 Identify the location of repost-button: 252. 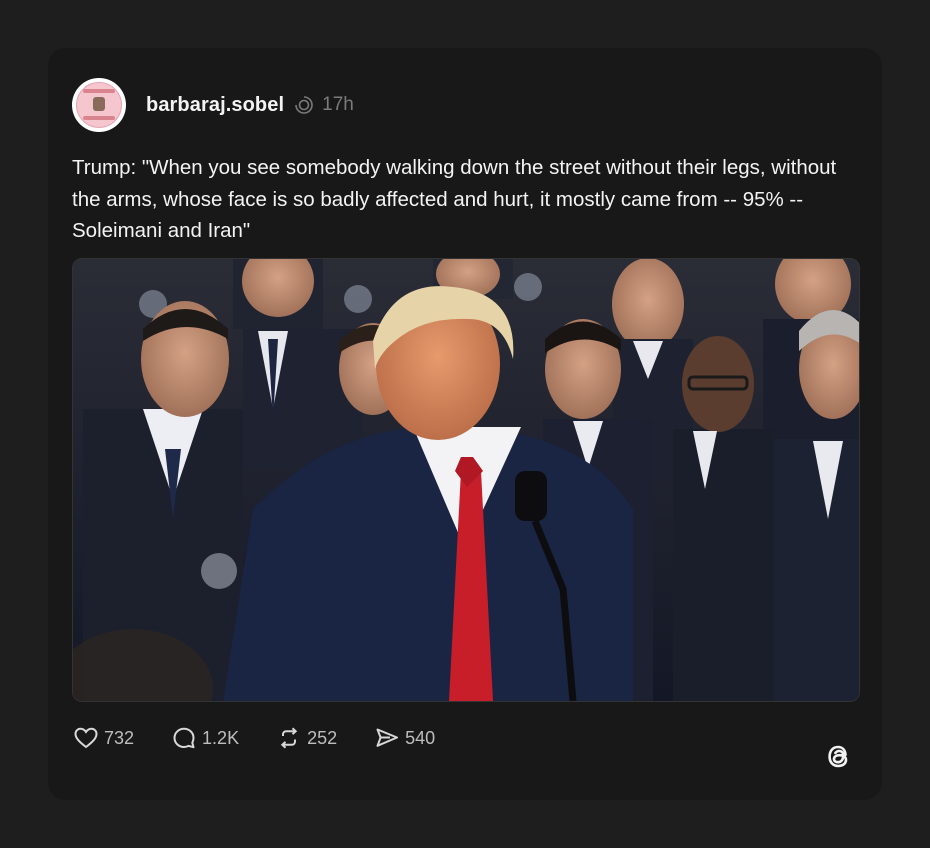
(306, 738).